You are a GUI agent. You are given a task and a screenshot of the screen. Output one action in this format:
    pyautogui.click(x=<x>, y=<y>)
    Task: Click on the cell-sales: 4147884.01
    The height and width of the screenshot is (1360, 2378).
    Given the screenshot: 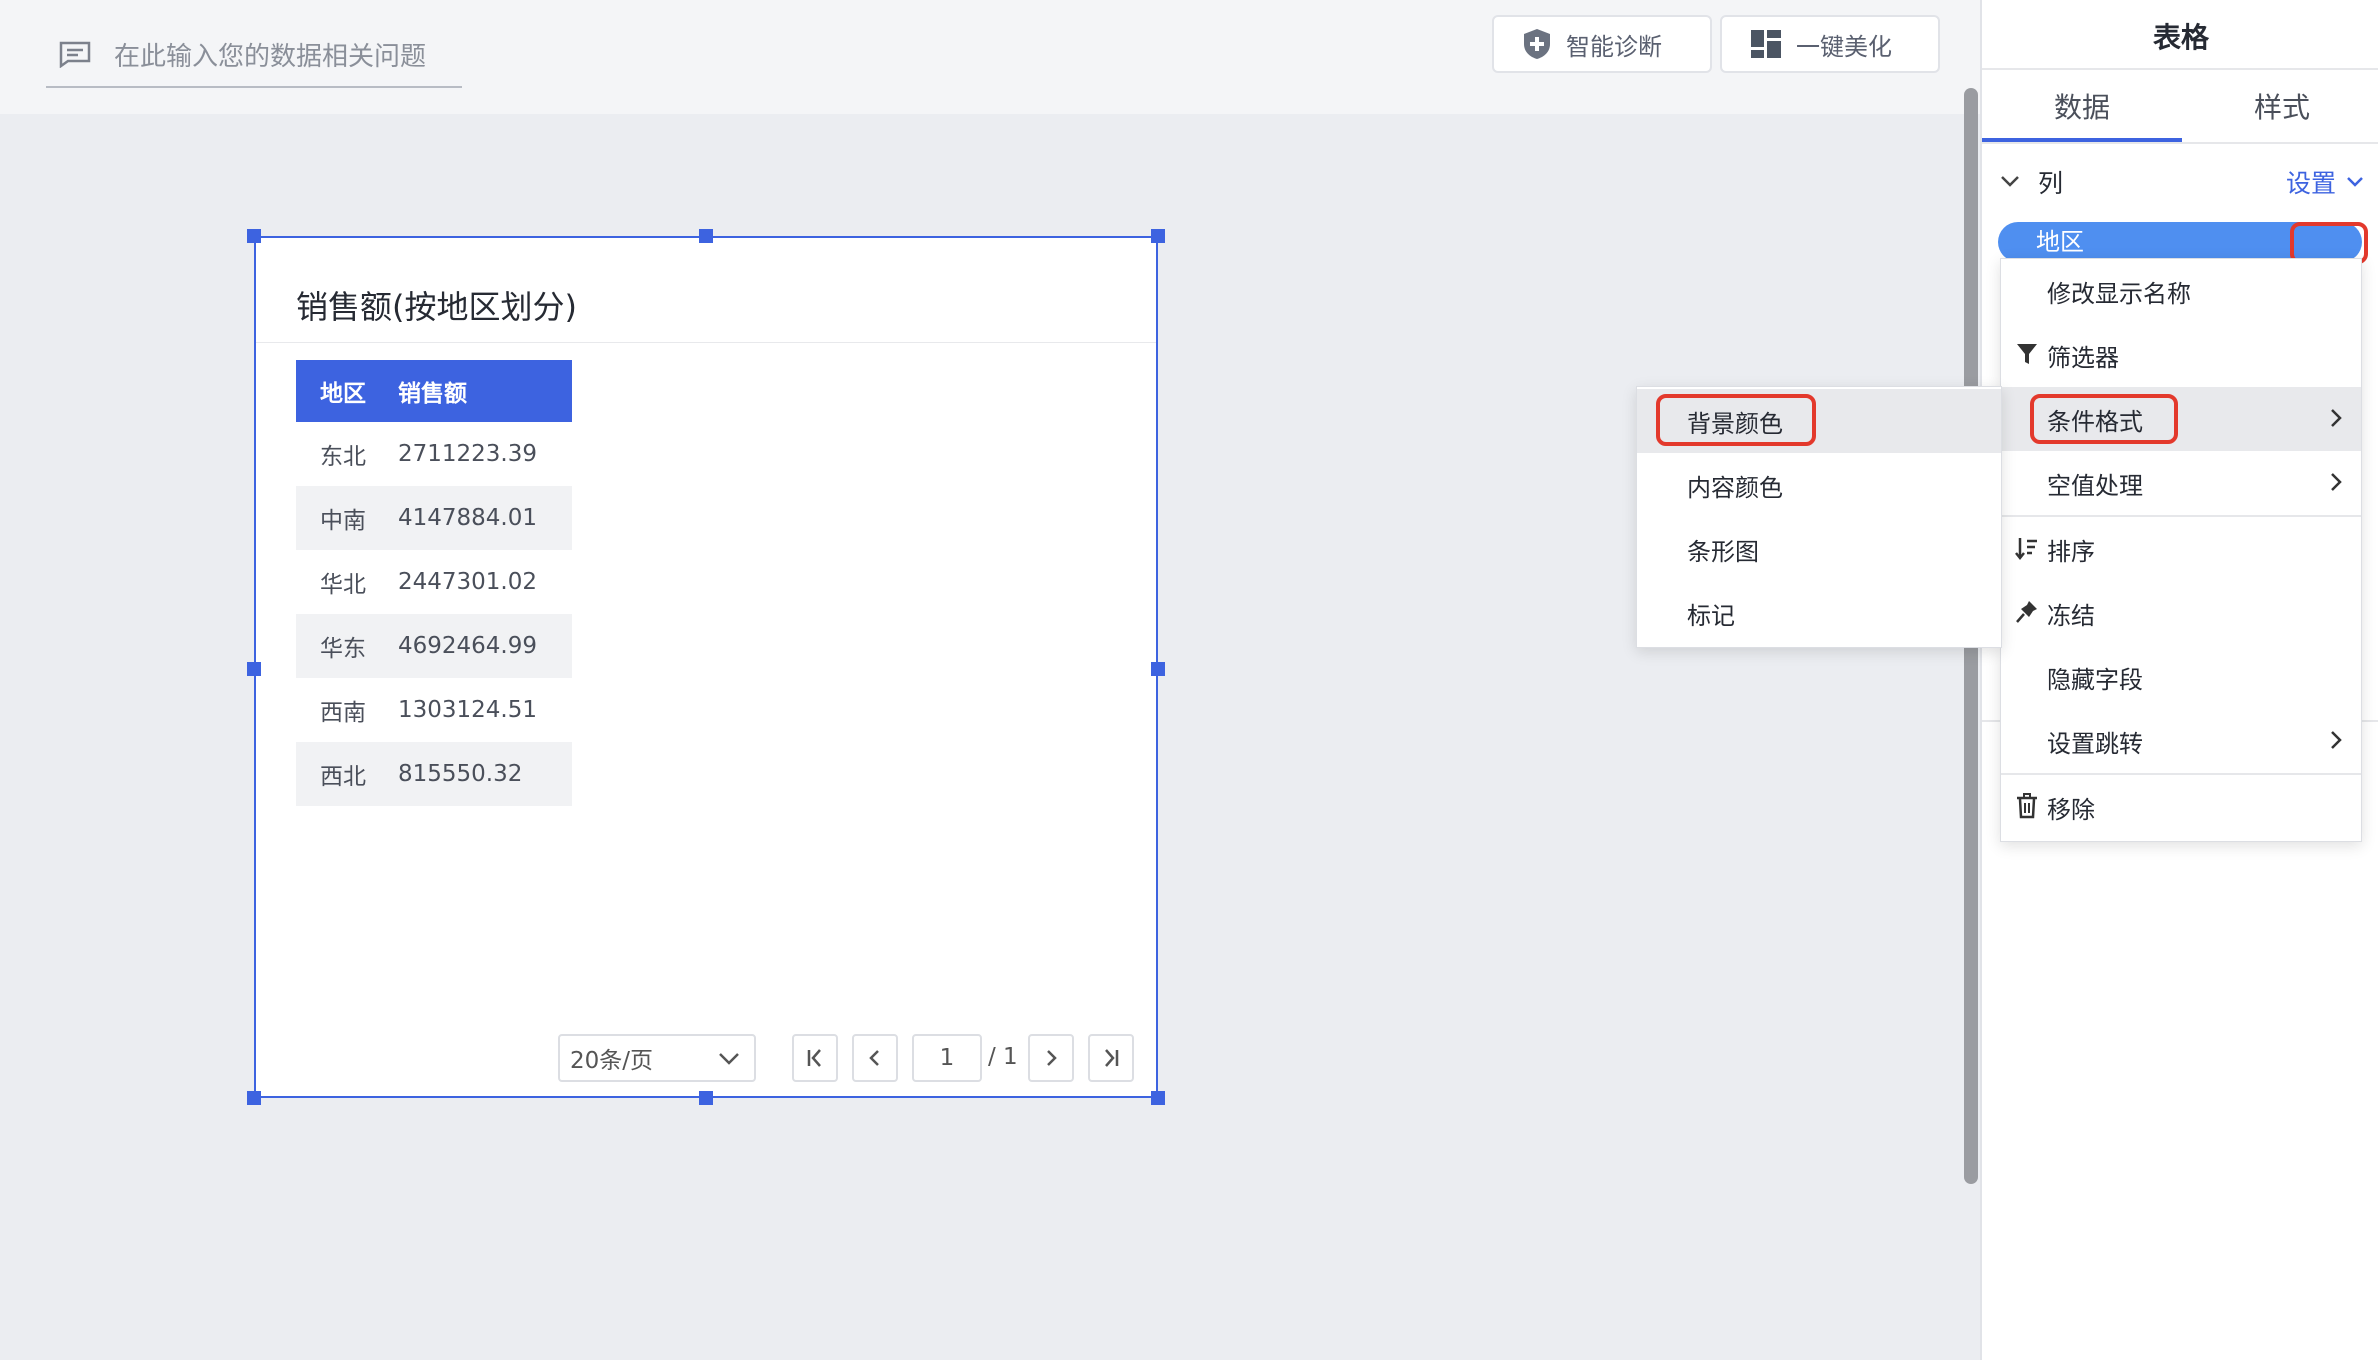 What is the action you would take?
    pyautogui.click(x=485, y=518)
    